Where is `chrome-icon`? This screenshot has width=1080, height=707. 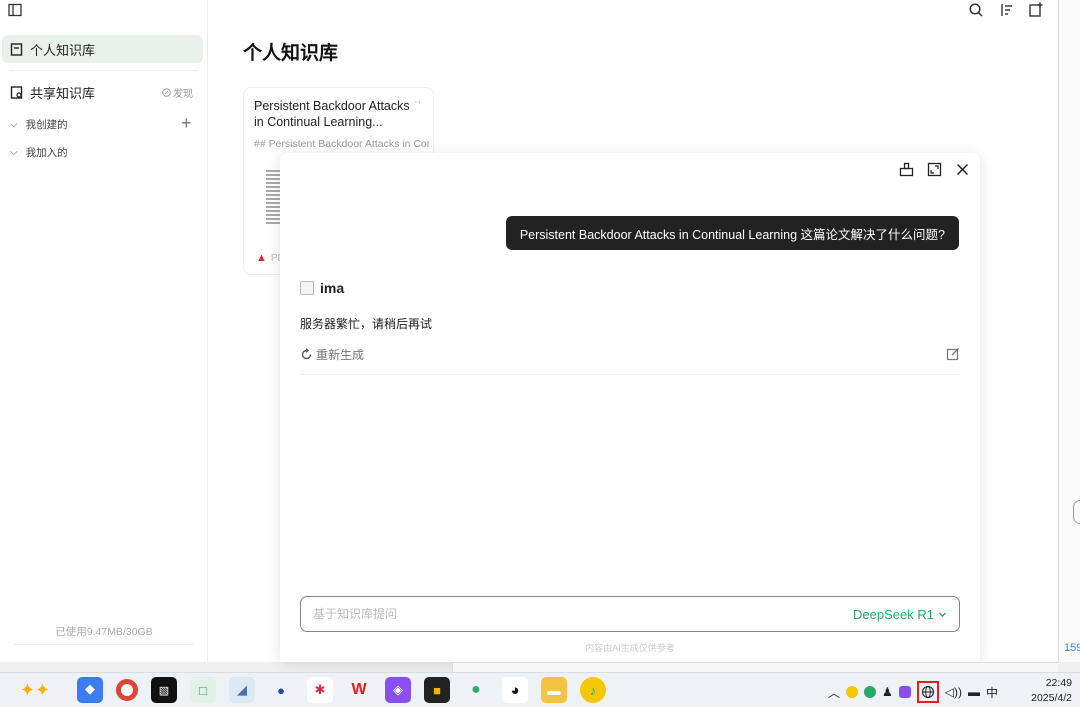 chrome-icon is located at coordinates (127, 690).